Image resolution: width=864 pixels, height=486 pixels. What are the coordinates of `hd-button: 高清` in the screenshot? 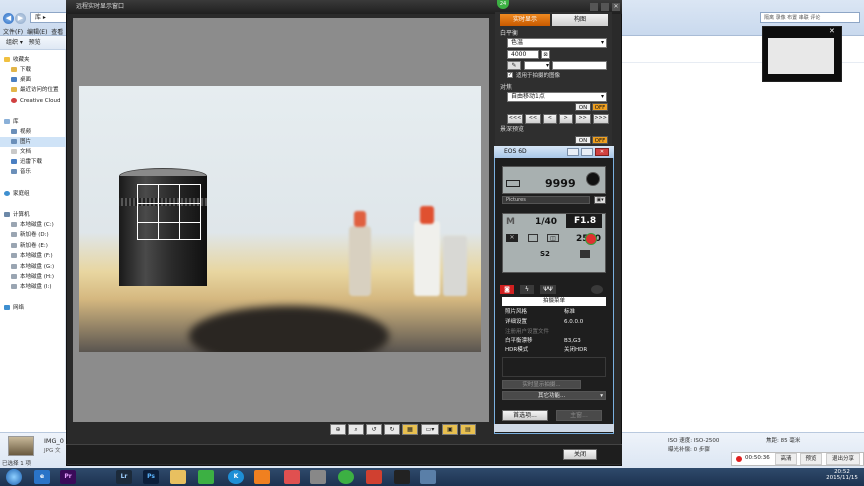 It's located at (786, 459).